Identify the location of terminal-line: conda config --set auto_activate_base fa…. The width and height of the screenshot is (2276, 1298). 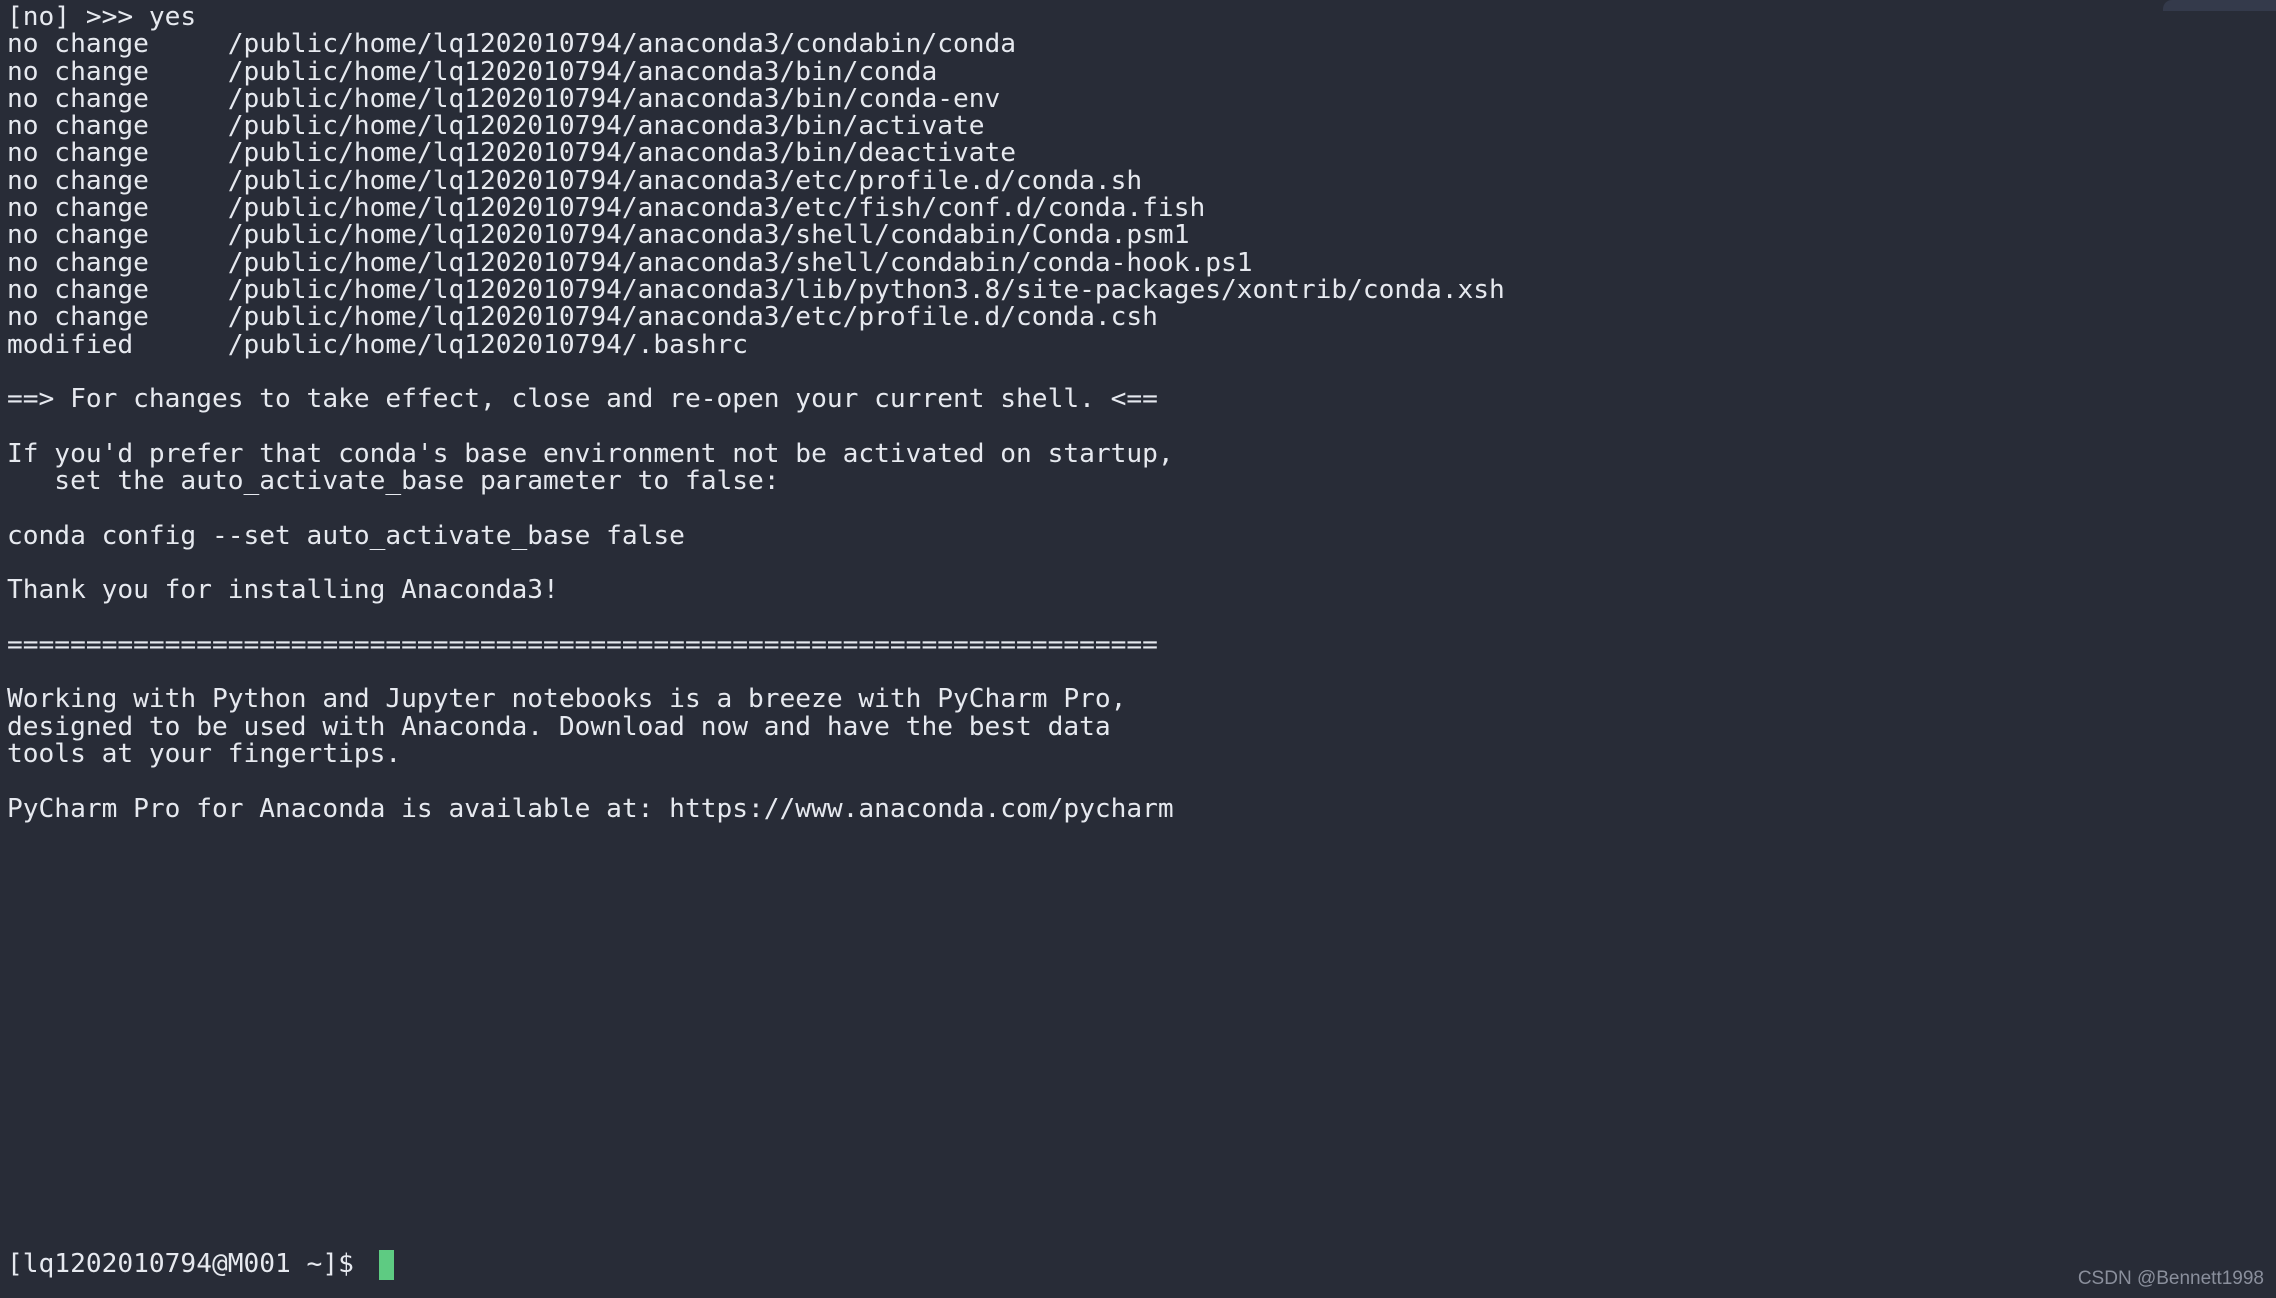
(346, 535).